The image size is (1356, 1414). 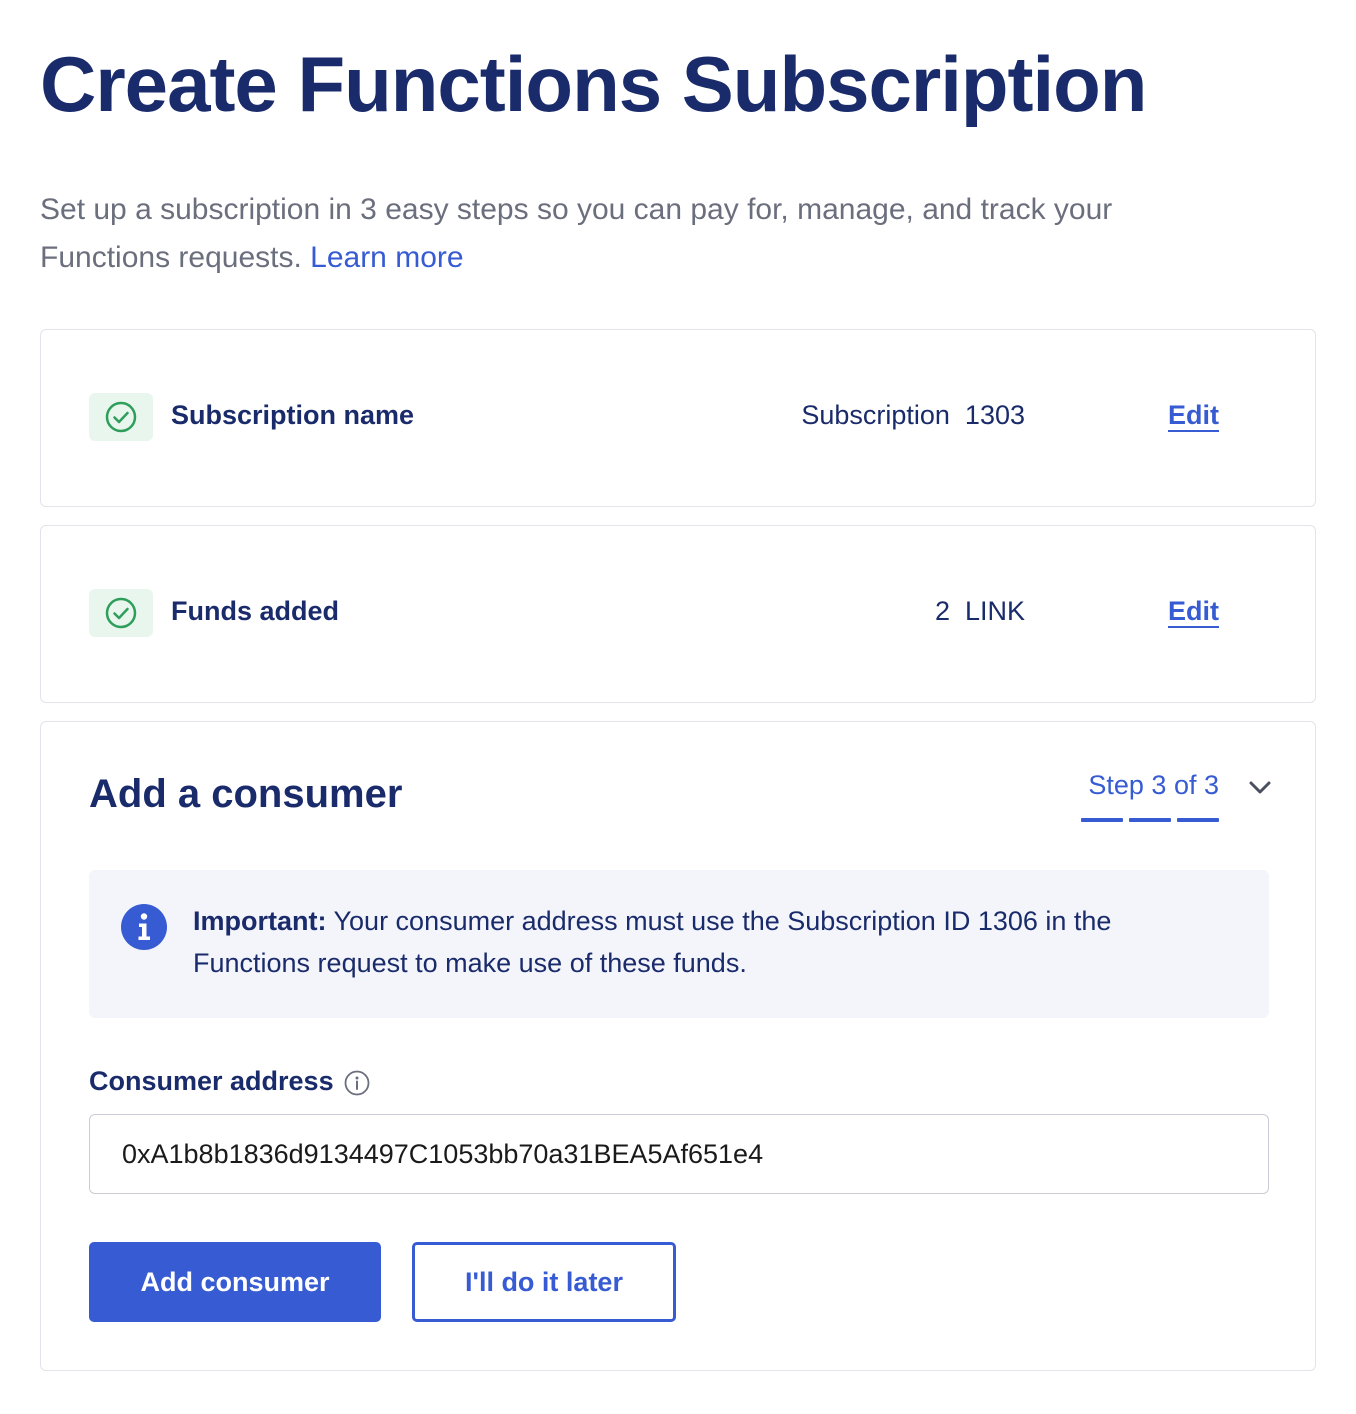 What do you see at coordinates (979, 611) in the screenshot?
I see `funds-added-value: 2 LINK` at bounding box center [979, 611].